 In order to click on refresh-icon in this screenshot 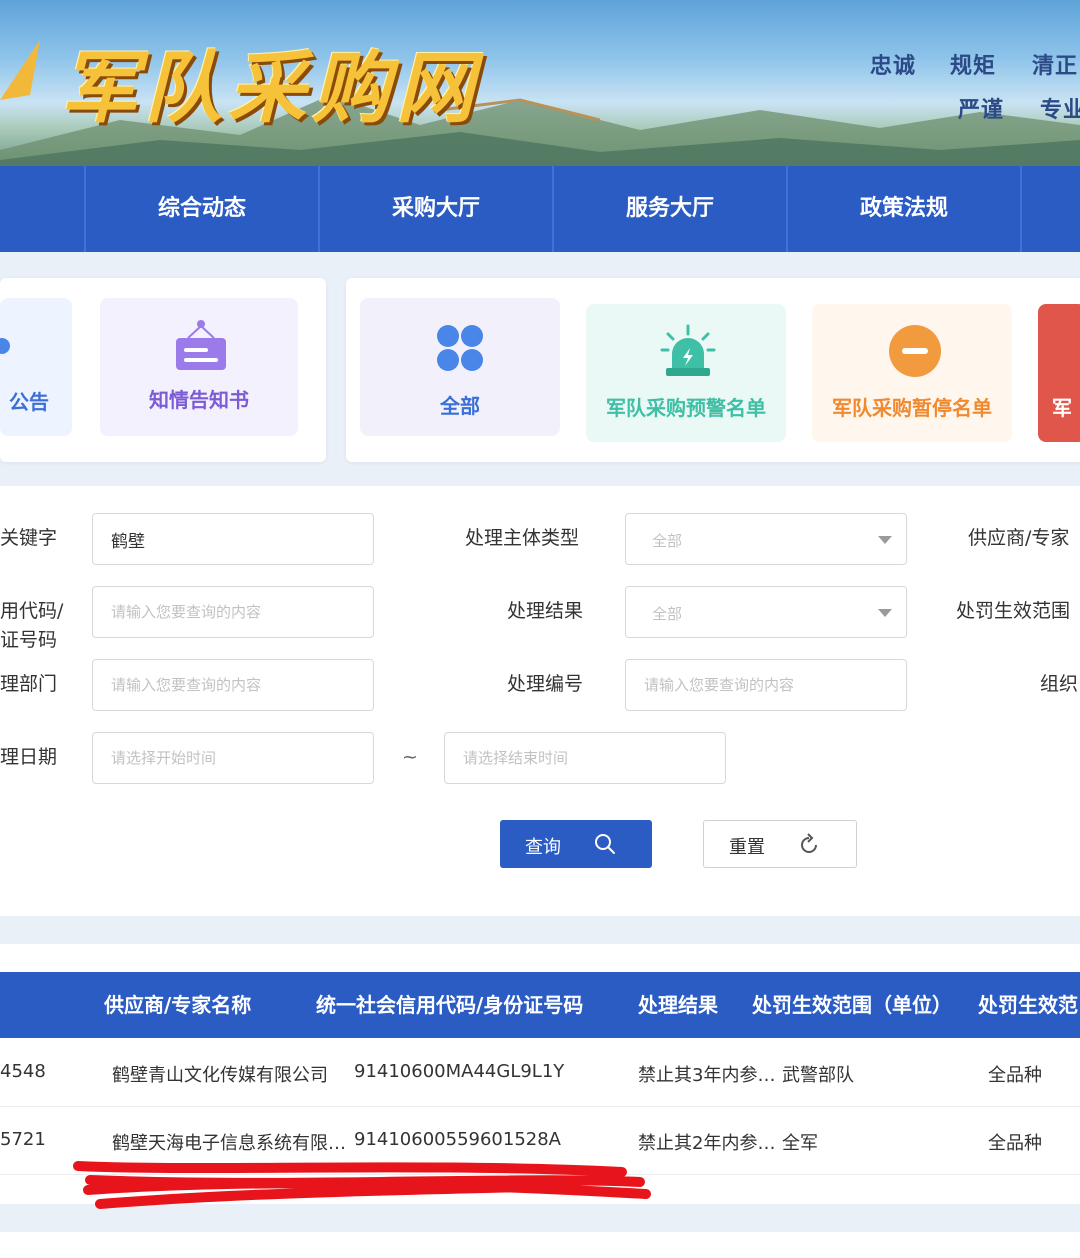, I will do `click(809, 843)`.